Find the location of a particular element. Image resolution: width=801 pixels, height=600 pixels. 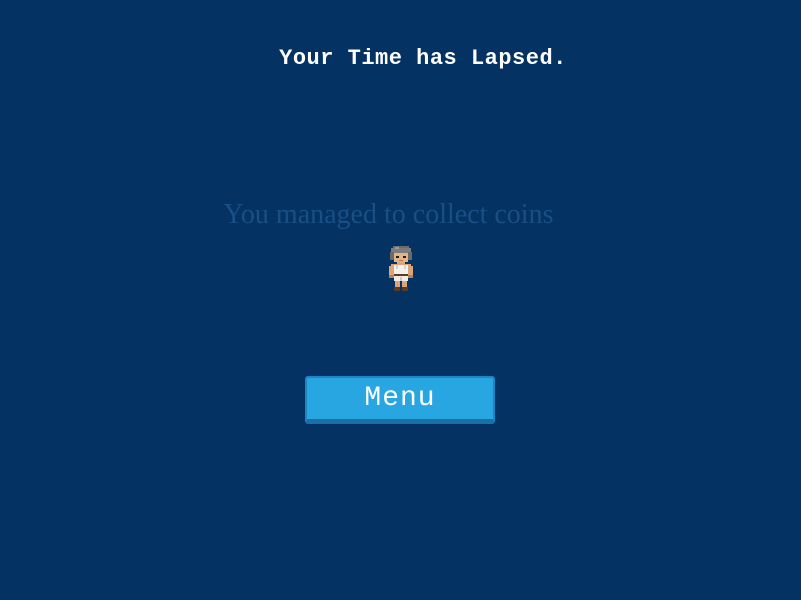

menu-button-label: Menu is located at coordinates (400, 398).